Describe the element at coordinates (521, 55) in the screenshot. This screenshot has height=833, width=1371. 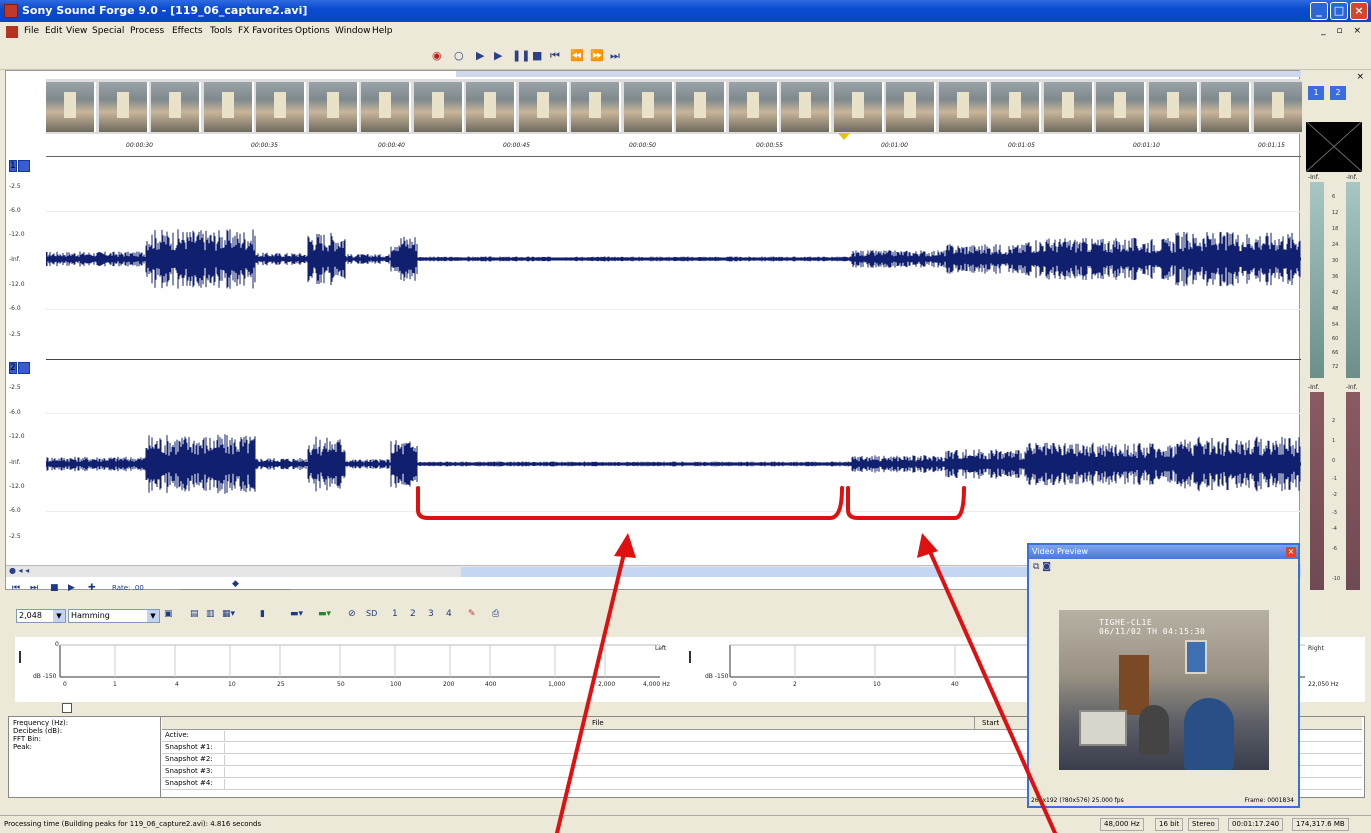
I see `pause-icon: ❚❚` at that location.